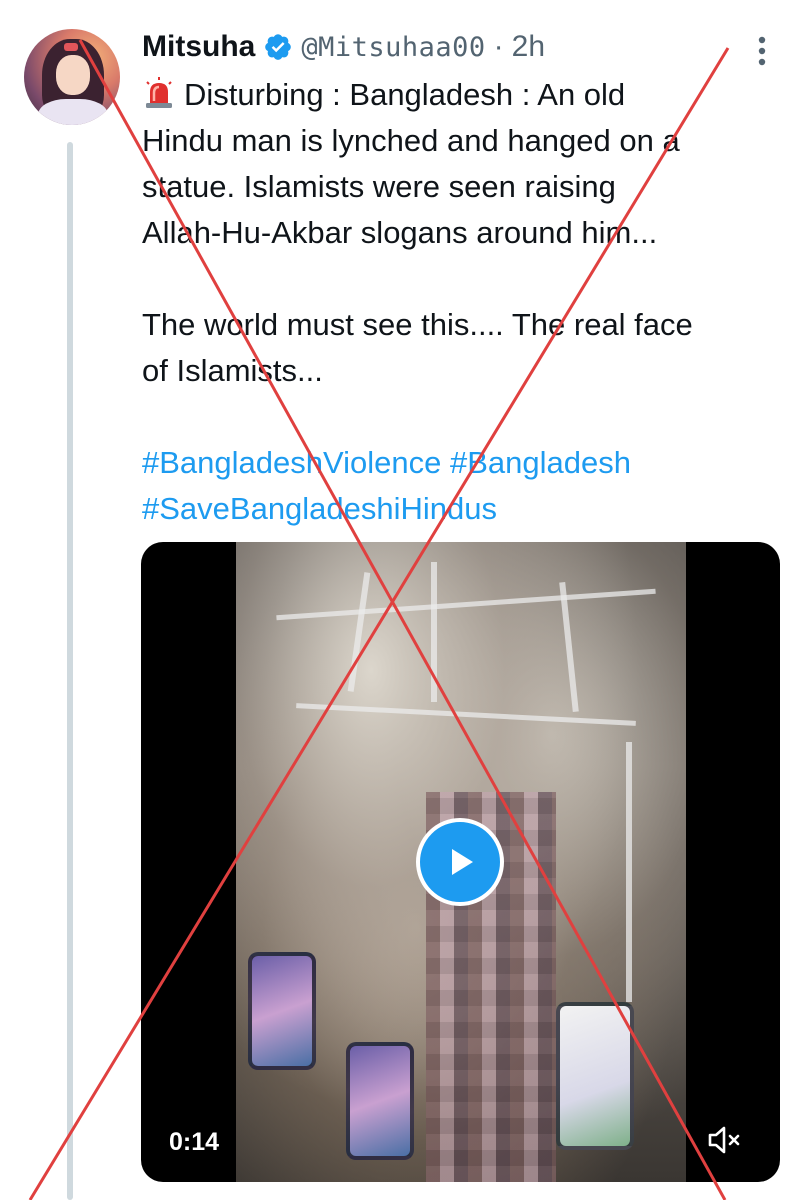 The width and height of the screenshot is (806, 1200). I want to click on siren-icon, so click(159, 92).